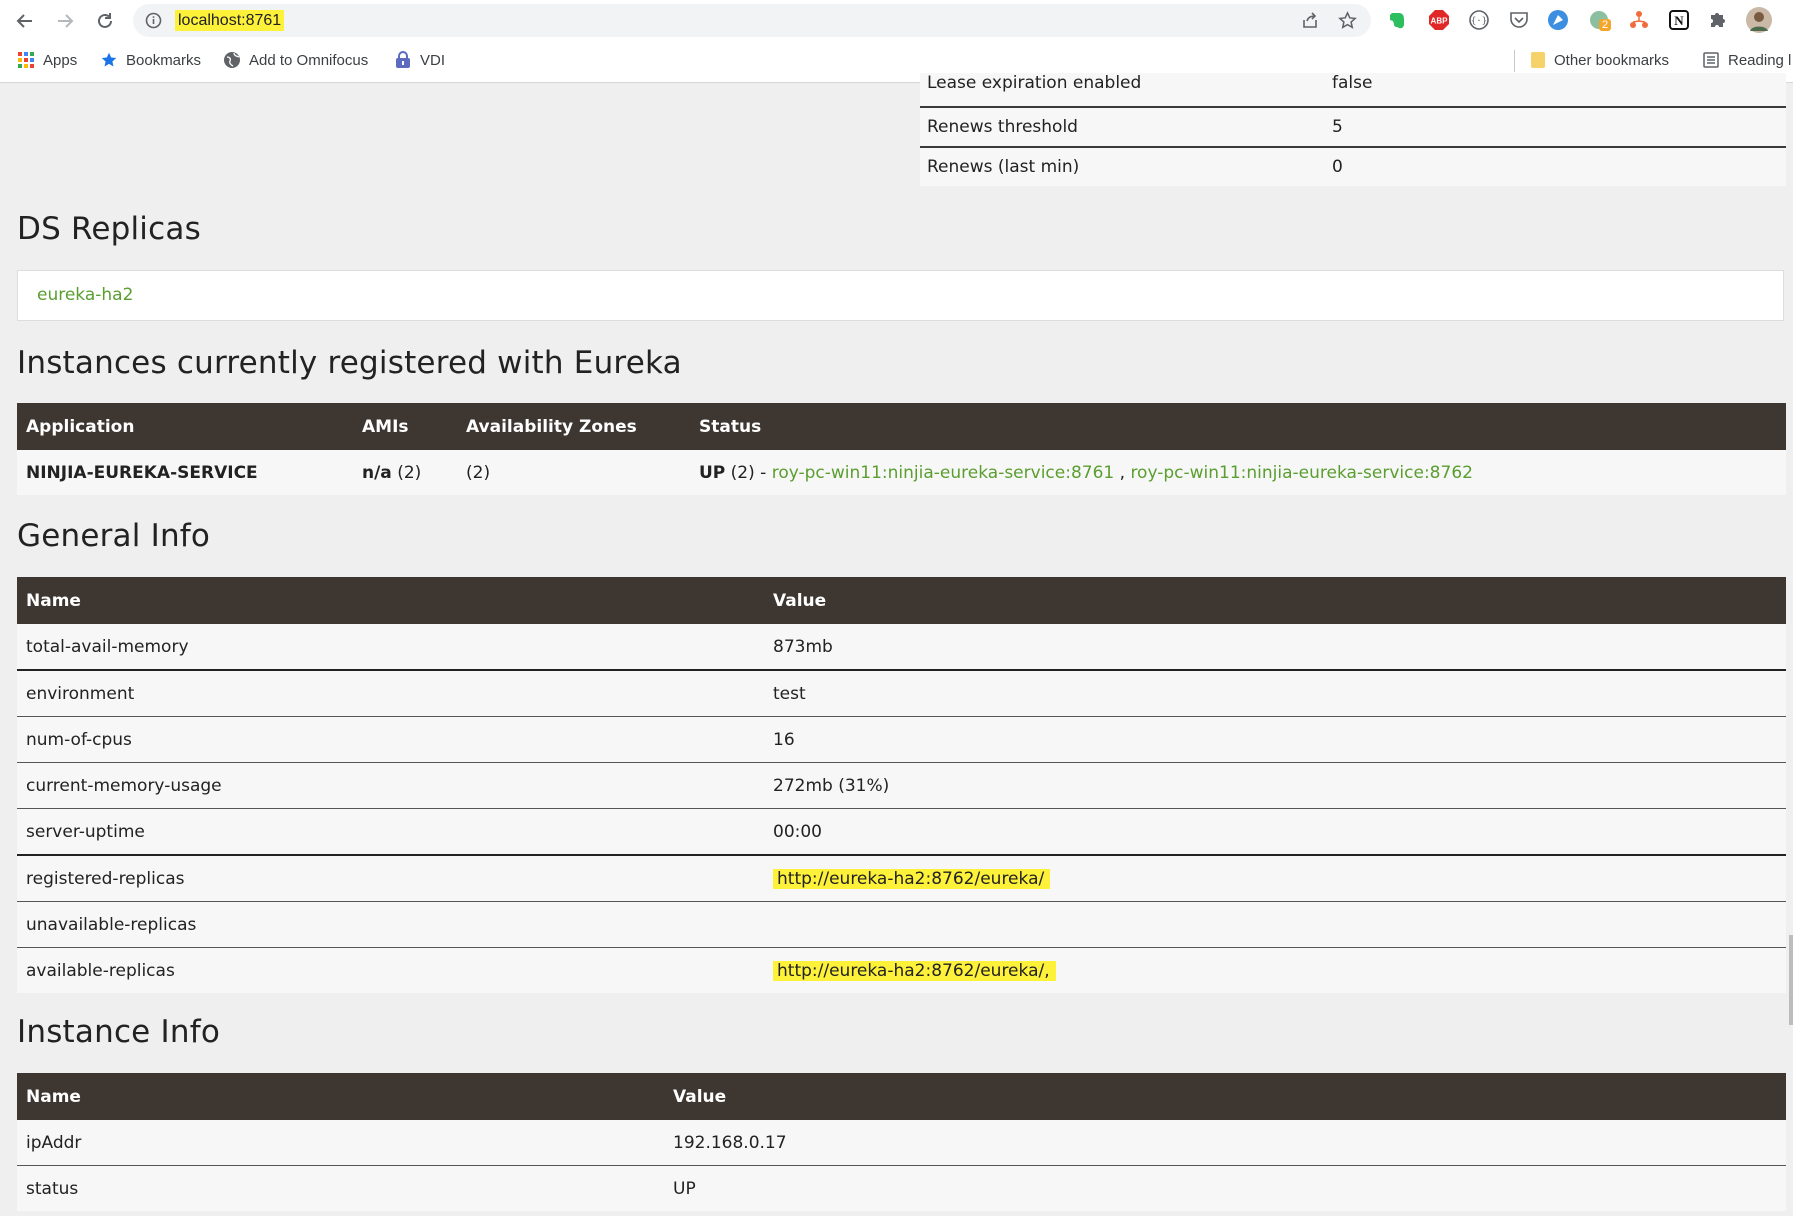 Image resolution: width=1793 pixels, height=1216 pixels. Describe the element at coordinates (1122, 166) in the screenshot. I see `stat-name: Renews (last min)` at that location.